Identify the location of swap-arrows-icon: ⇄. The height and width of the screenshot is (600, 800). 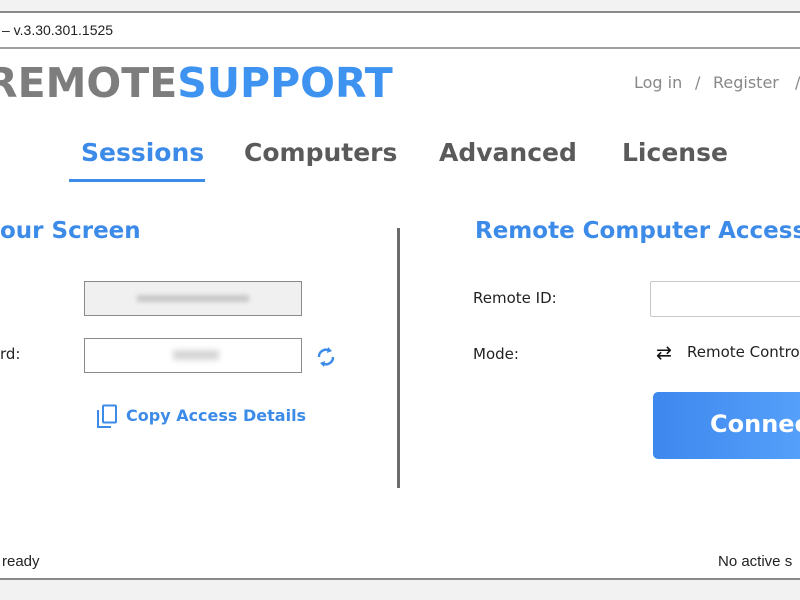
(664, 353).